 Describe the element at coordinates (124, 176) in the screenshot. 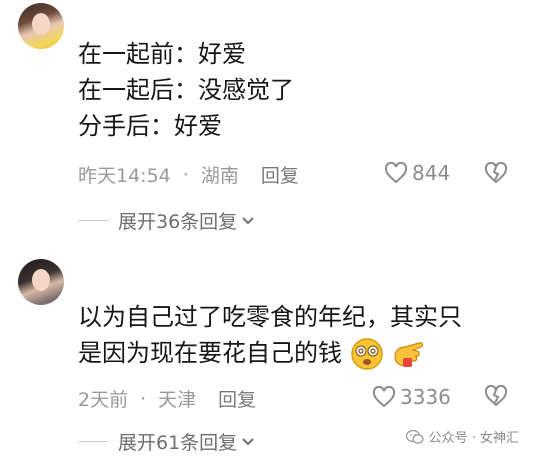

I see `comment-time: 昨天14:54` at that location.